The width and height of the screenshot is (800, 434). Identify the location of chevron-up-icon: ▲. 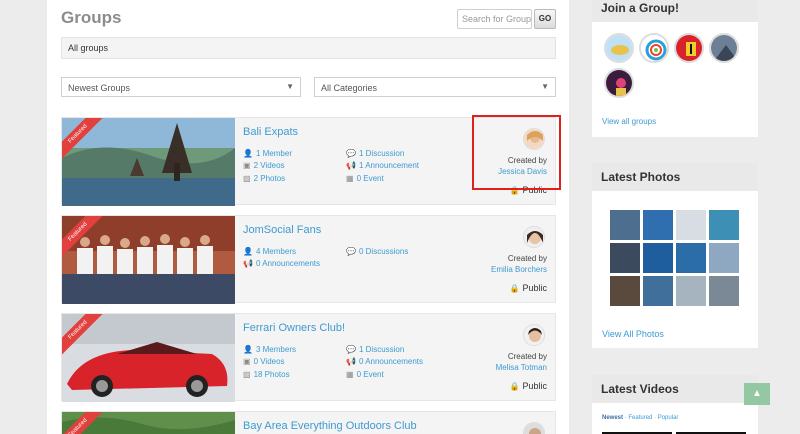
(757, 393).